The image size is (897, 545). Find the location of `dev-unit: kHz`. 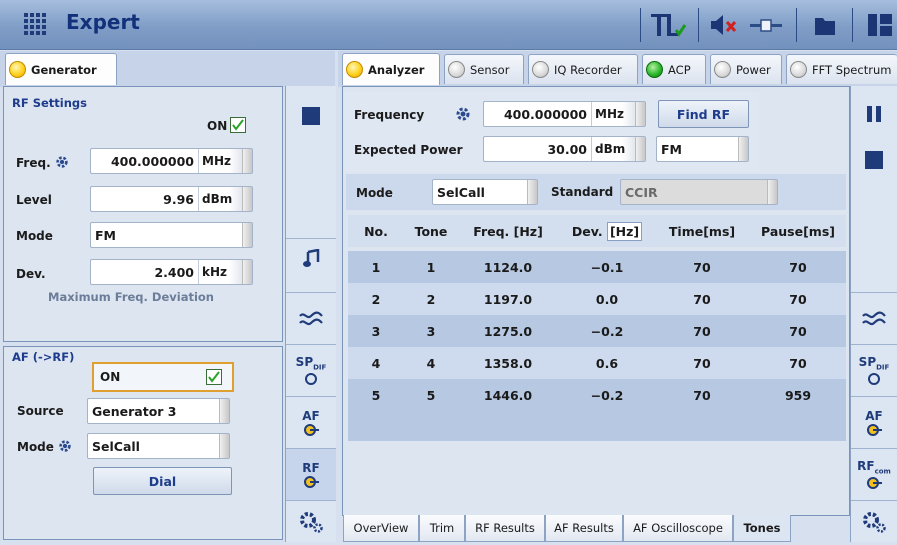

dev-unit: kHz is located at coordinates (220, 272).